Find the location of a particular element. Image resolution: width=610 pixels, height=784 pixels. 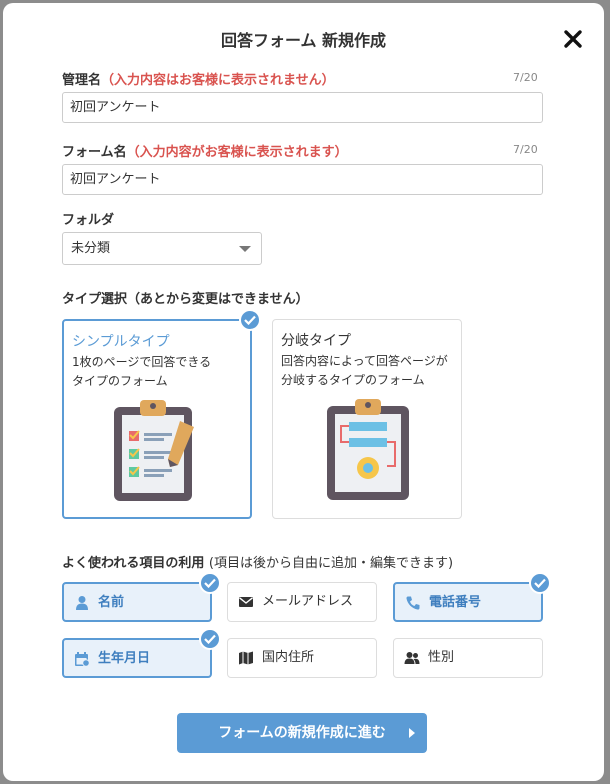

type-select-label: タイプ選択（あとから変更はできません） is located at coordinates (185, 299).